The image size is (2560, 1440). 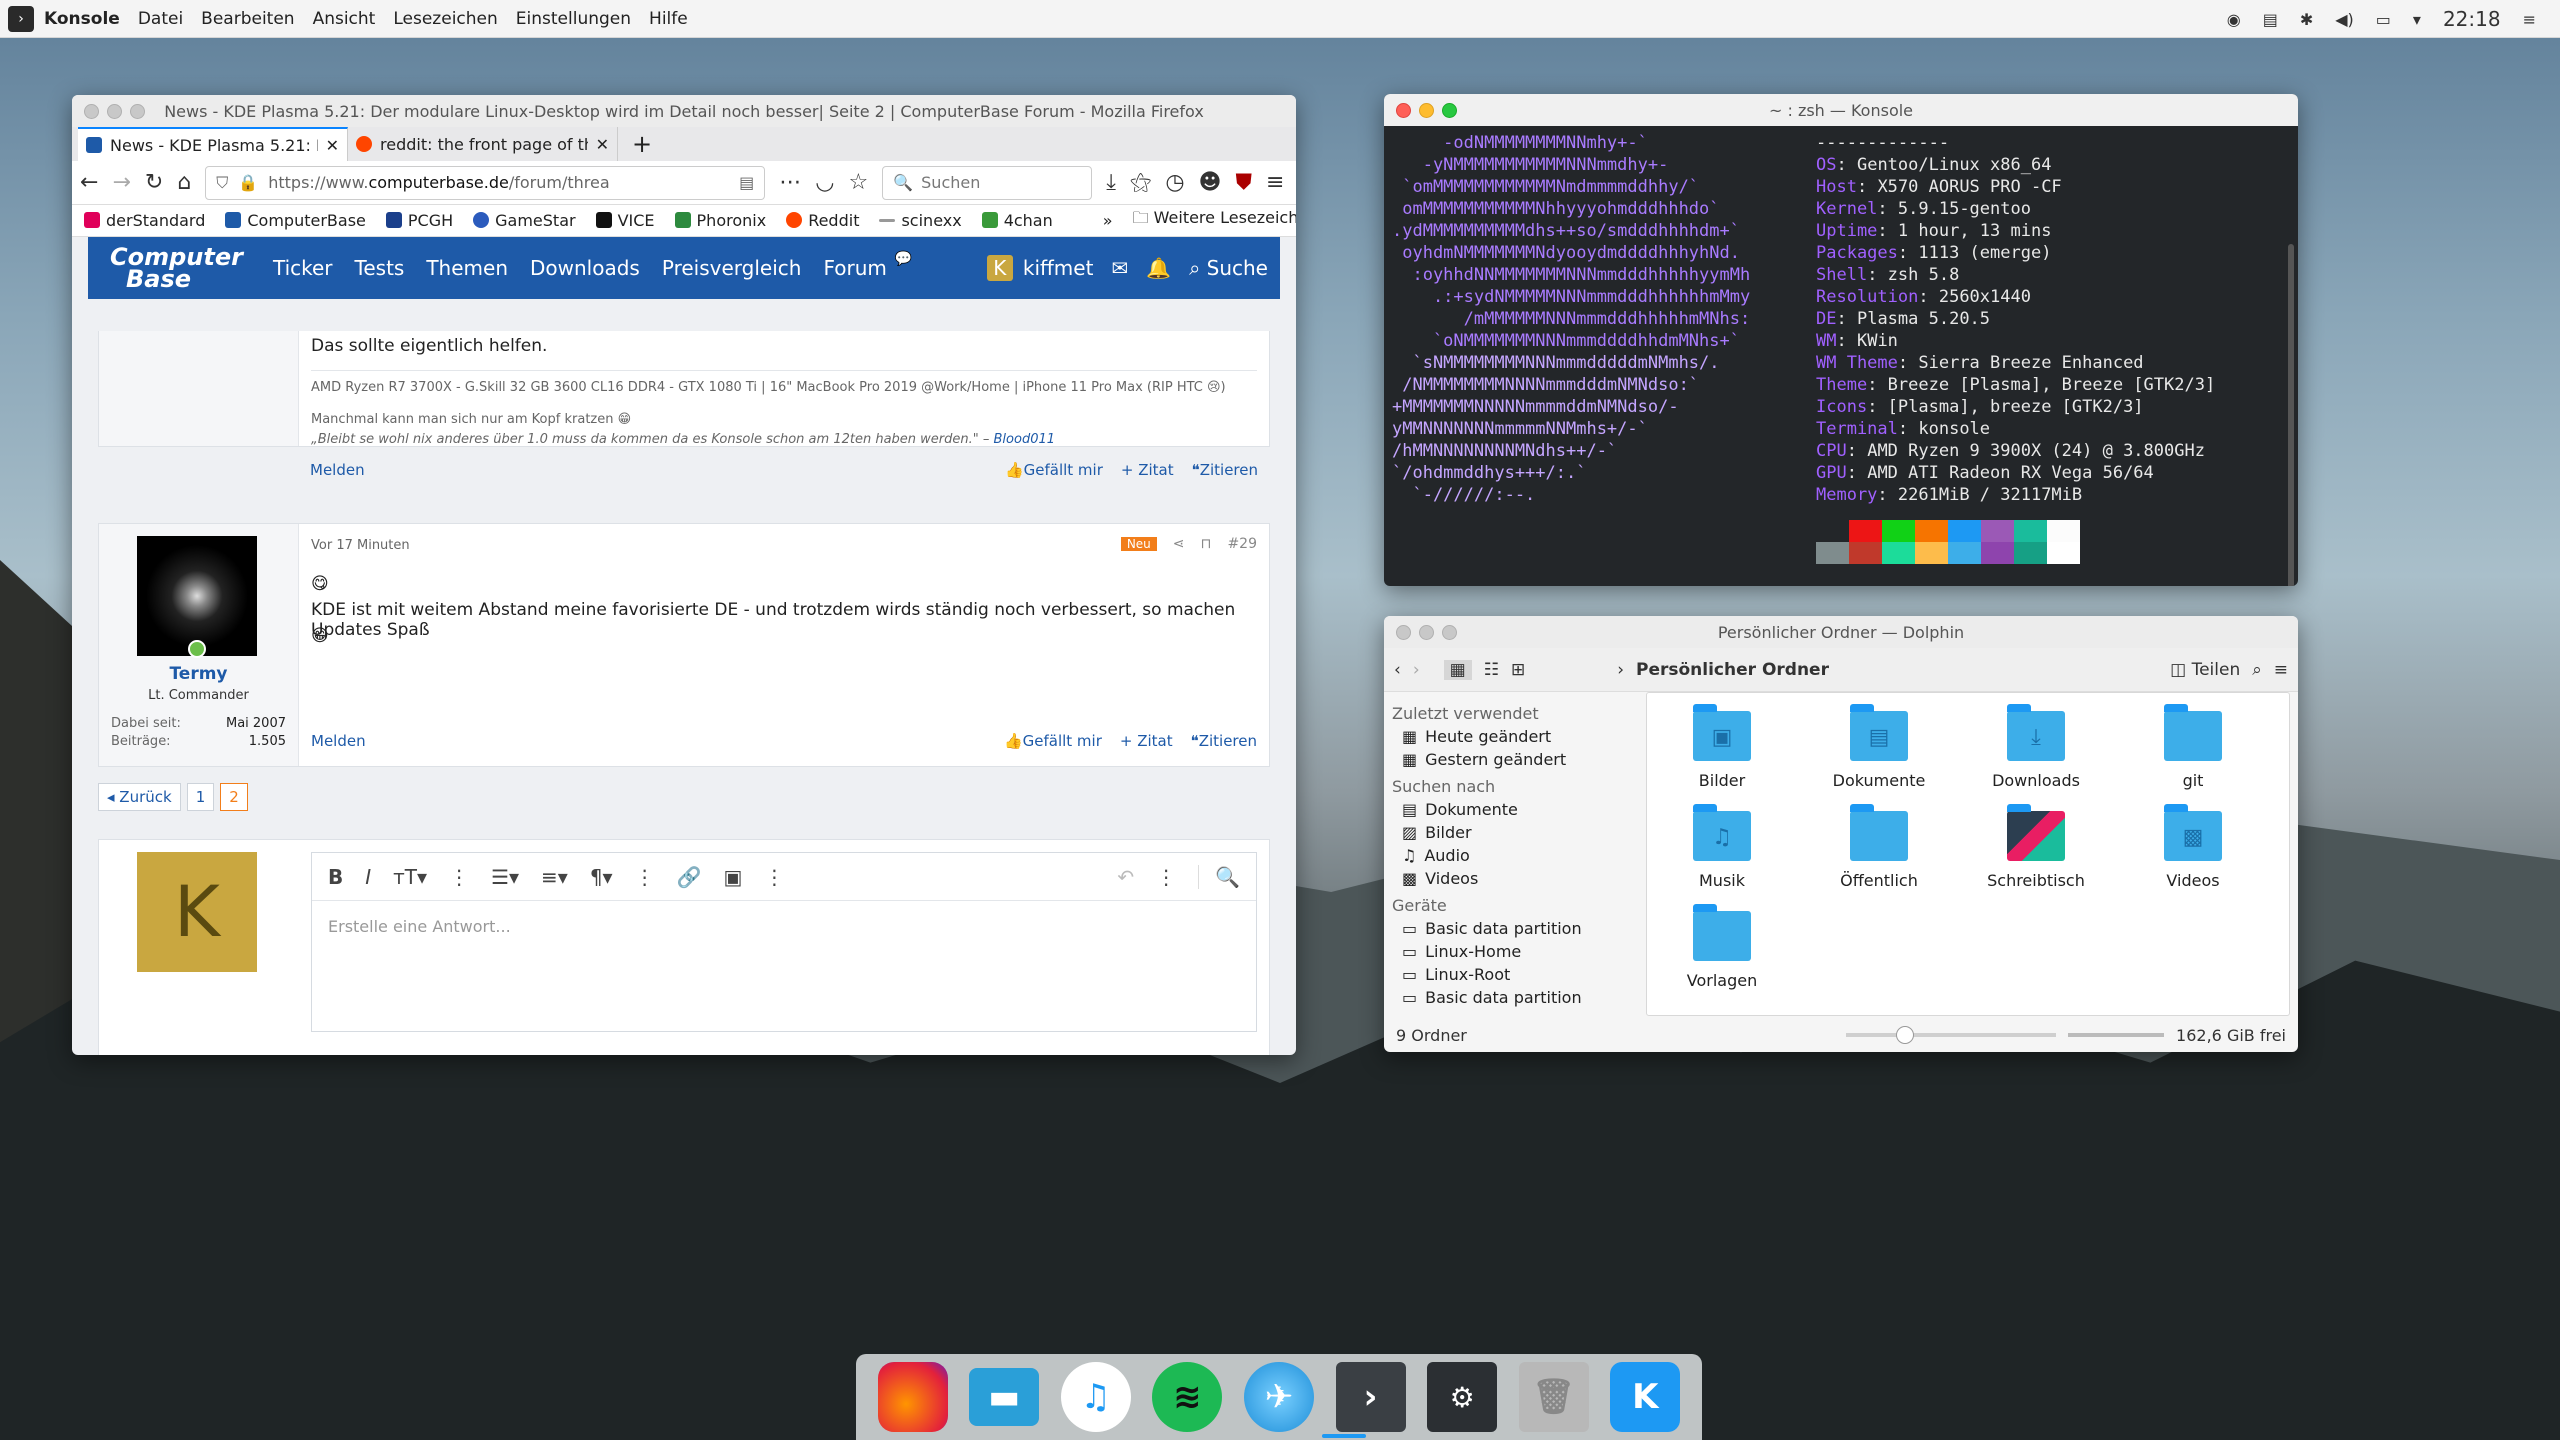 What do you see at coordinates (987, 182) in the screenshot?
I see `search-field: 🔍 Suchen` at bounding box center [987, 182].